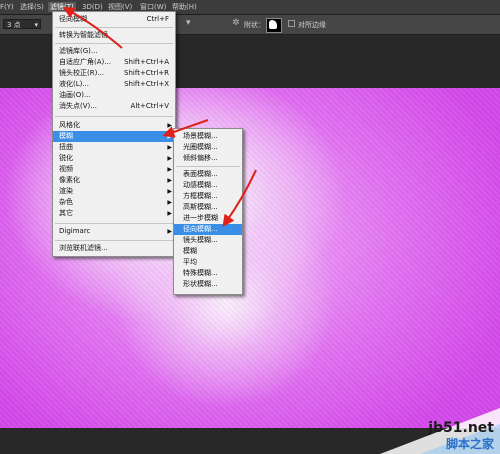 The width and height of the screenshot is (500, 454). What do you see at coordinates (469, 444) in the screenshot?
I see `watermark-brand: 脚本之家` at bounding box center [469, 444].